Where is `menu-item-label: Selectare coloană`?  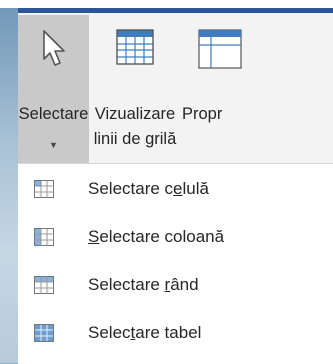 menu-item-label: Selectare coloană is located at coordinates (156, 236).